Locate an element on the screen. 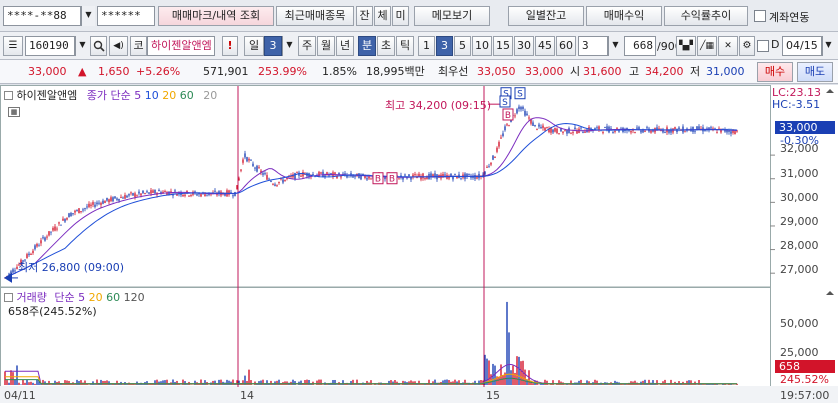 This screenshot has width=838, height=403. custom-interval-input: 3 is located at coordinates (593, 46).